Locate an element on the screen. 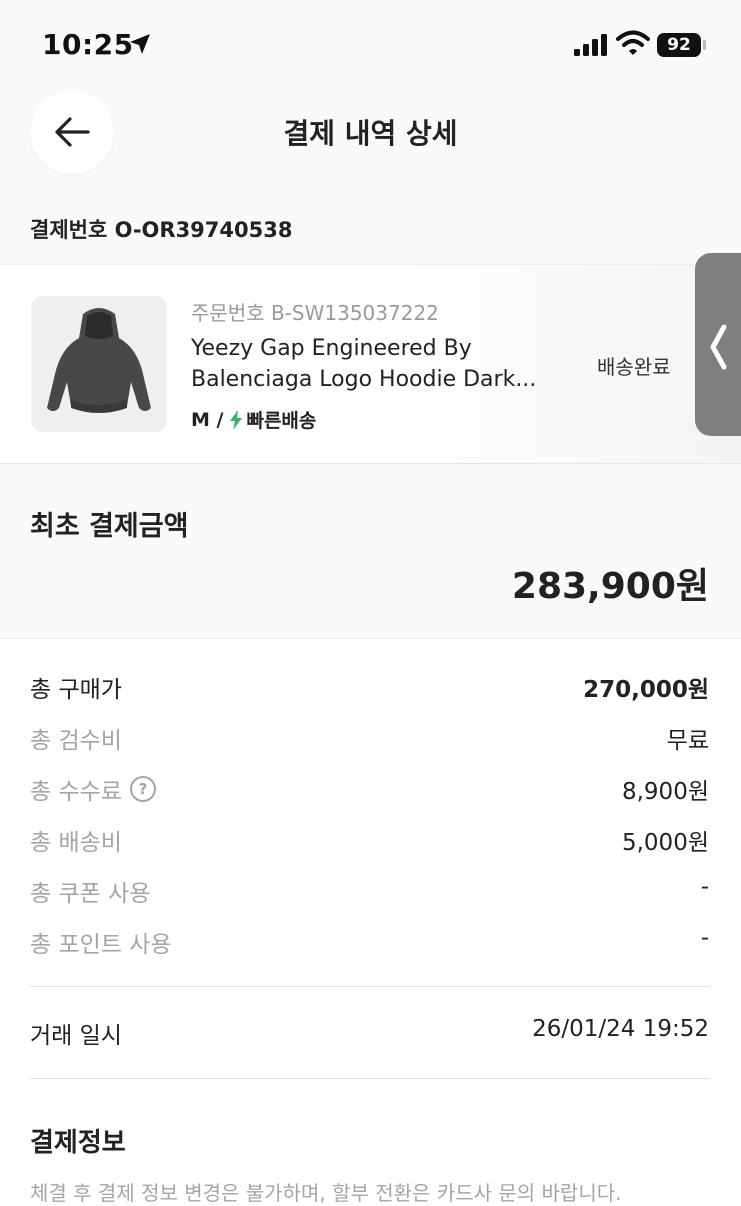  status-bar: 10:25 92 is located at coordinates (370, 45).